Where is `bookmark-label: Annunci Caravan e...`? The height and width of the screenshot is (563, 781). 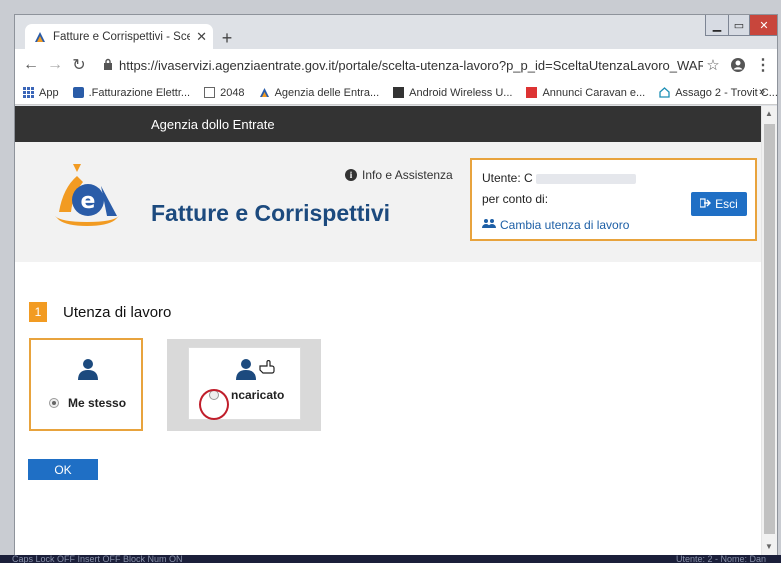
bookmark-label: Annunci Caravan e... is located at coordinates (594, 92).